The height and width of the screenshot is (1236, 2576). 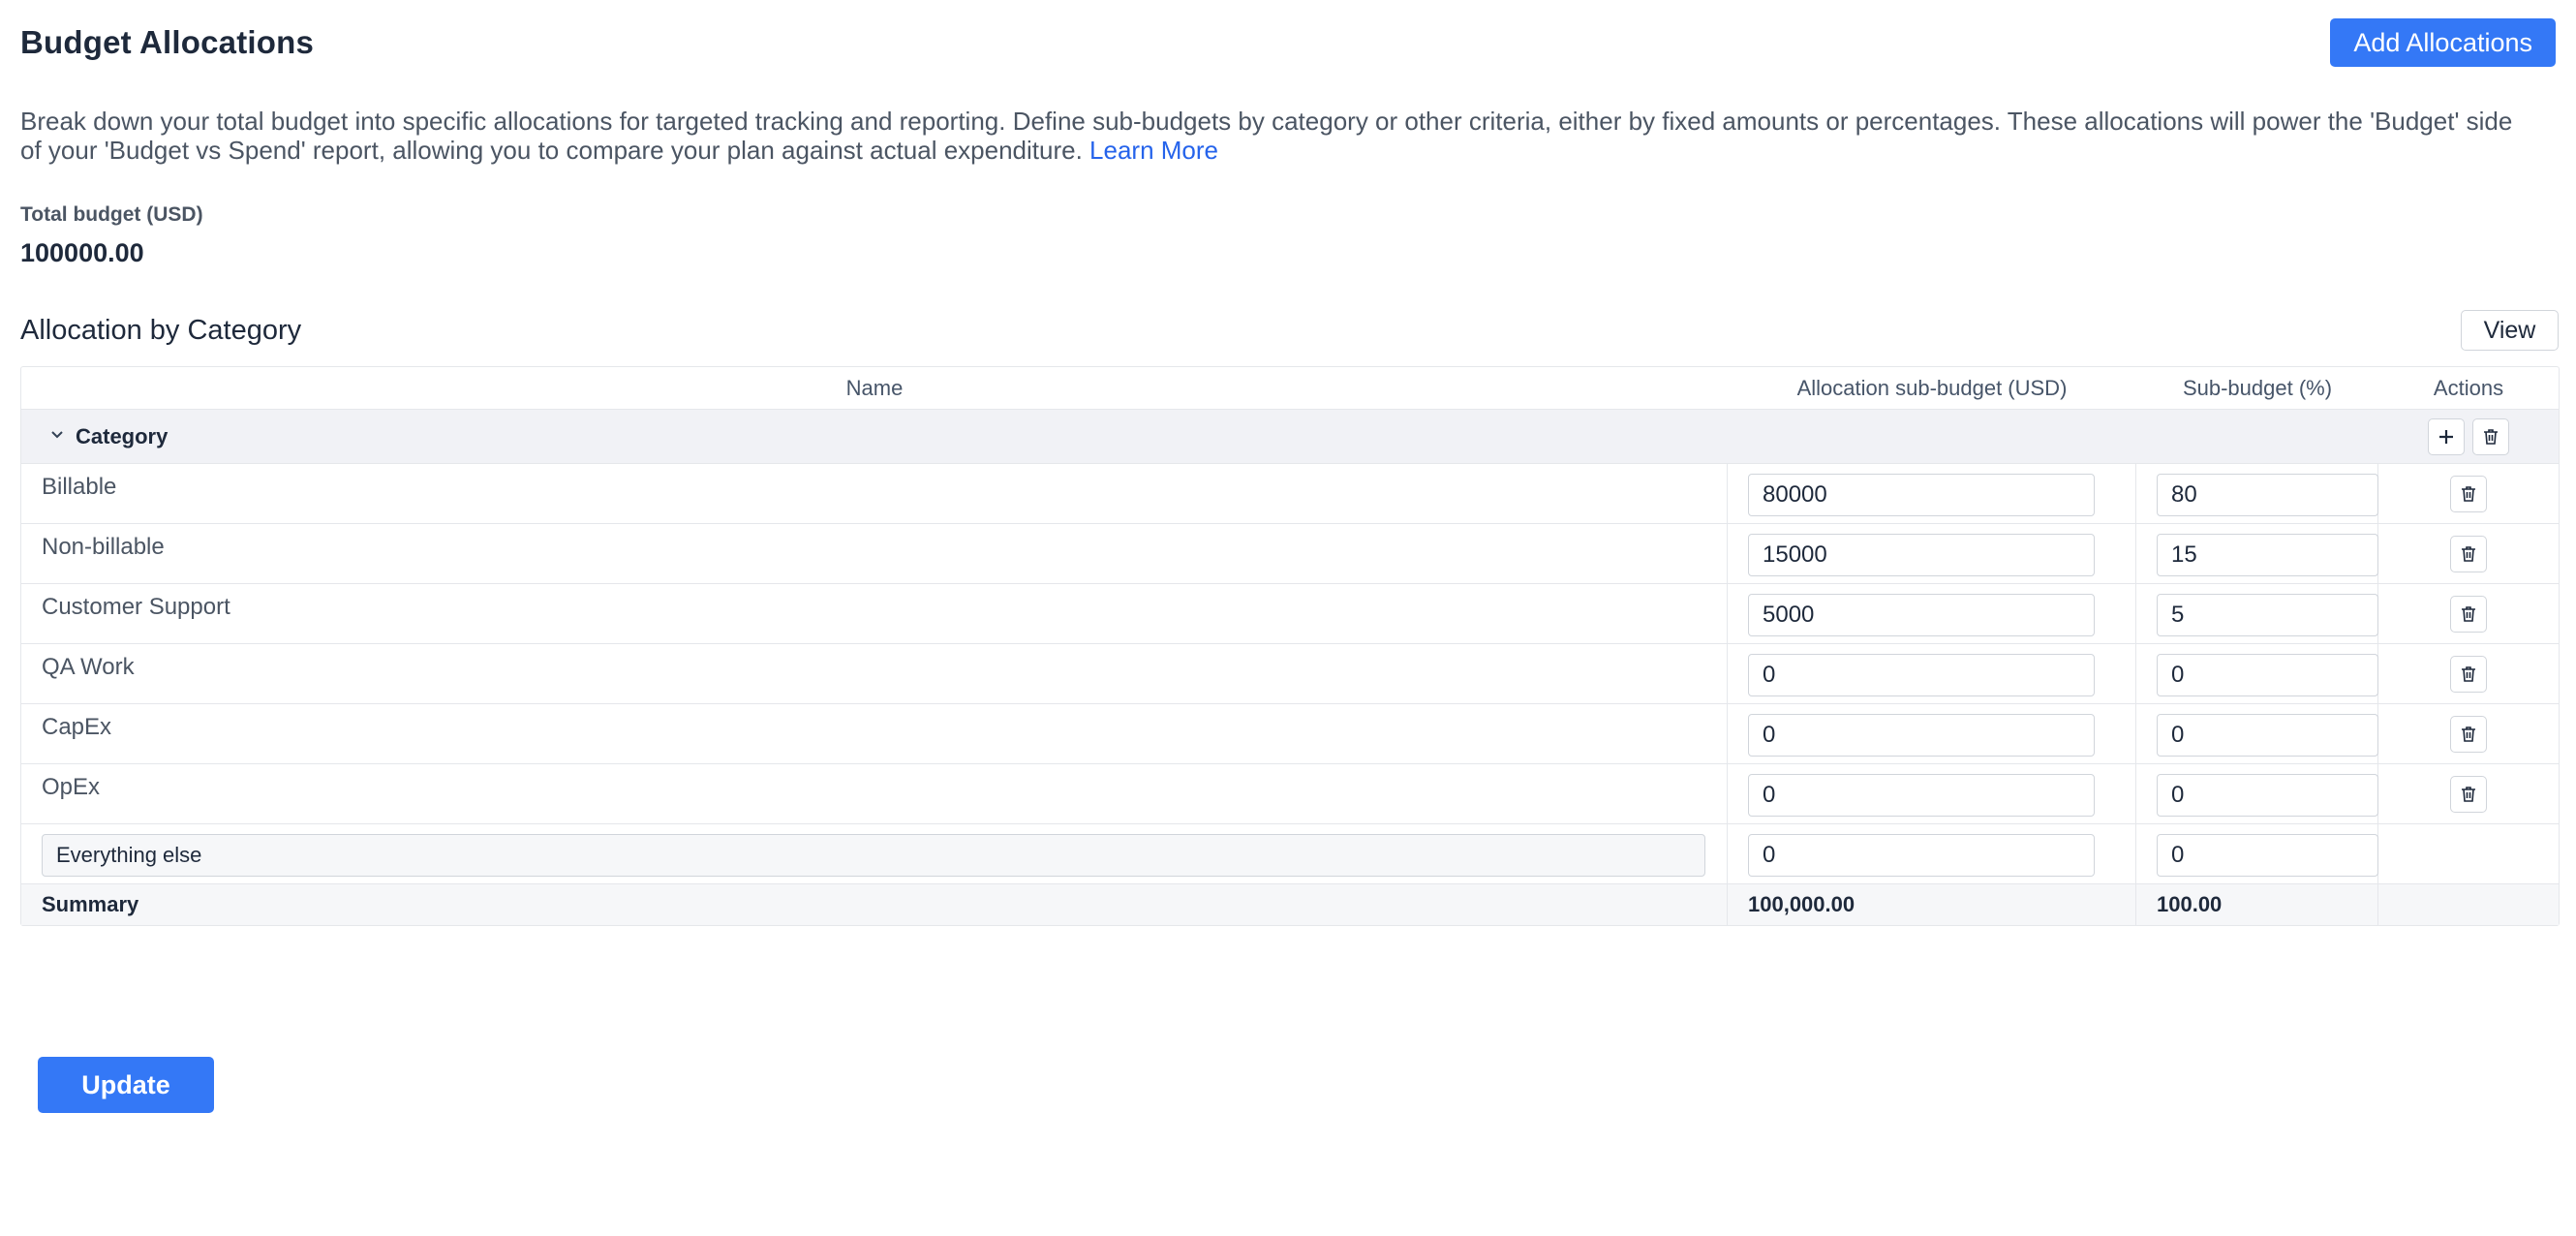 I want to click on column-header-pct: Sub-budget (%), so click(x=2257, y=387).